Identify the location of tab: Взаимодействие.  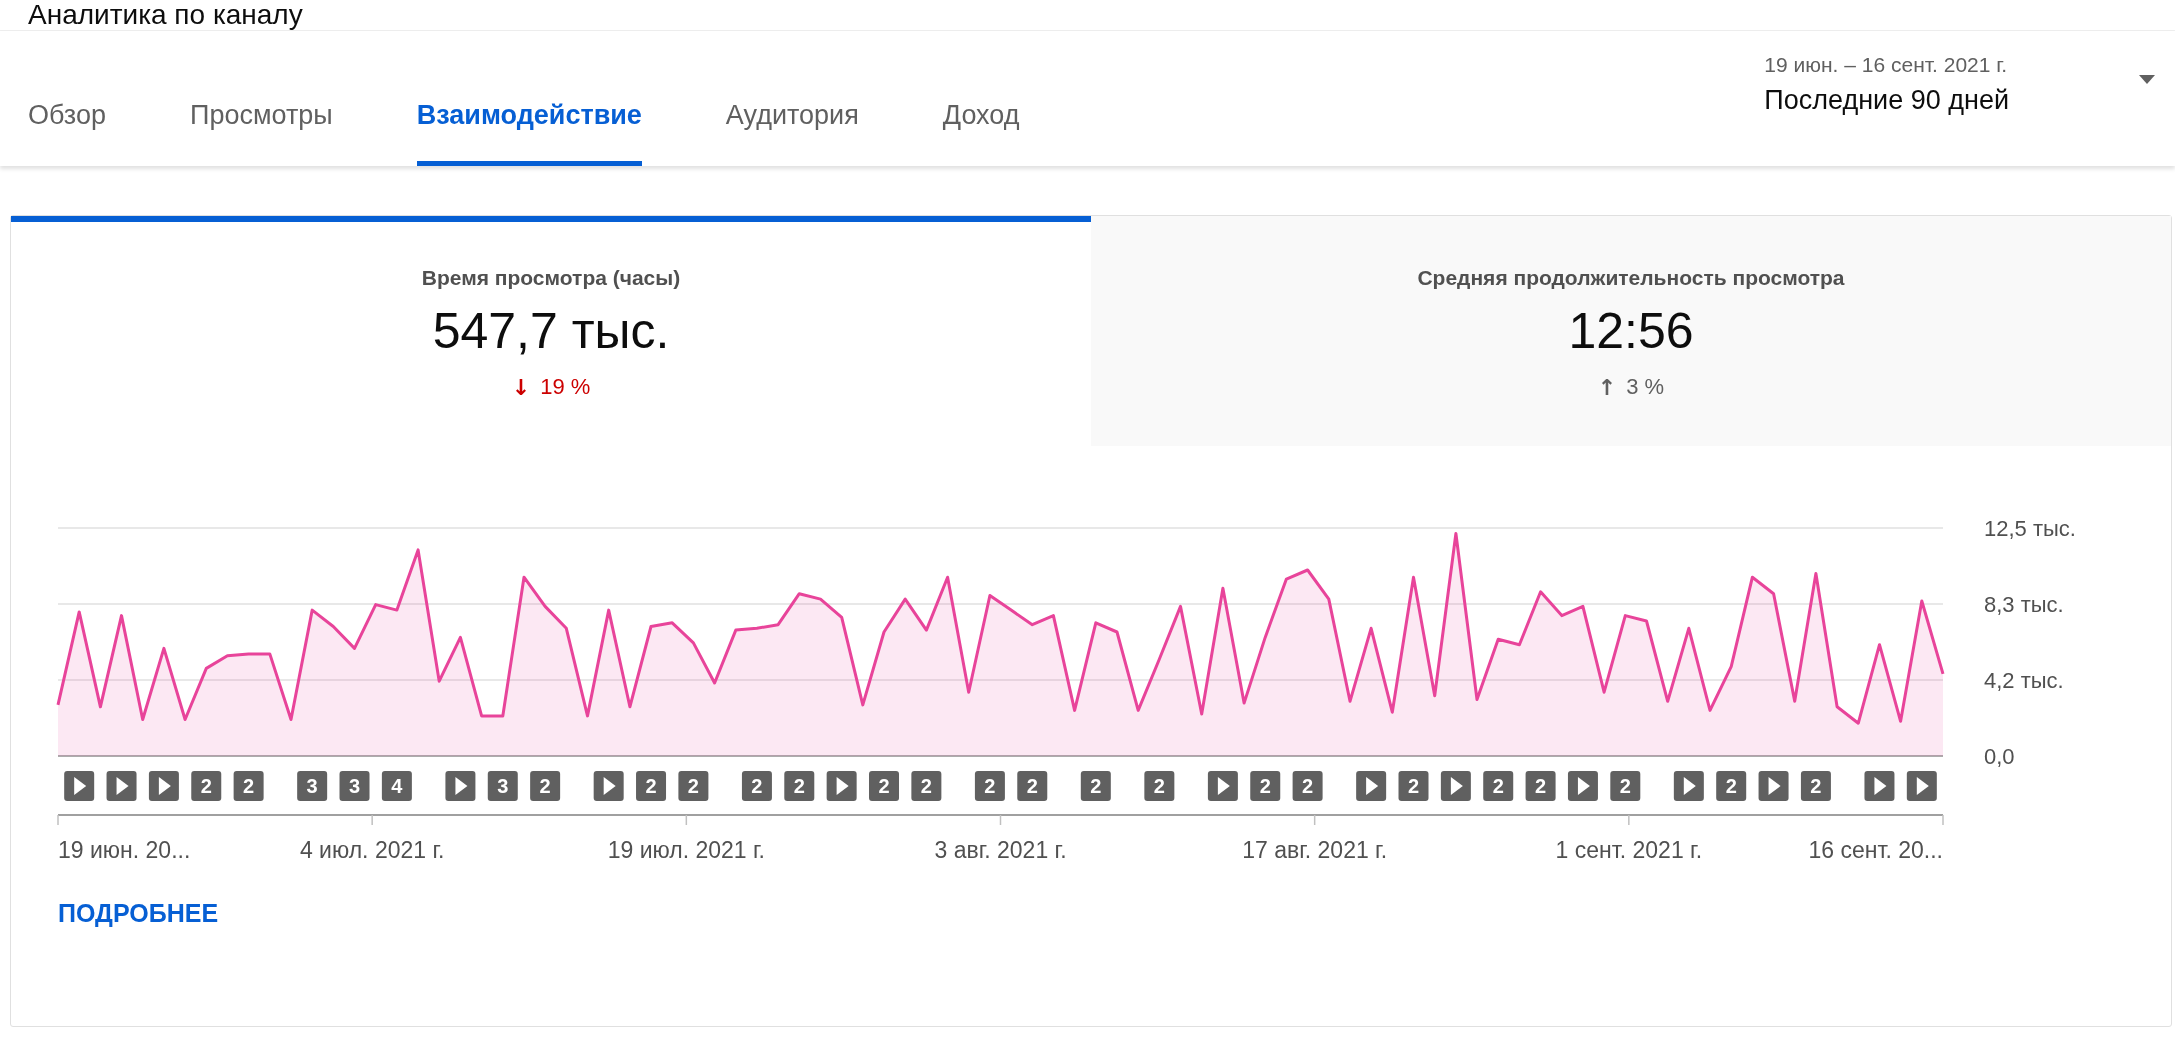
(529, 133).